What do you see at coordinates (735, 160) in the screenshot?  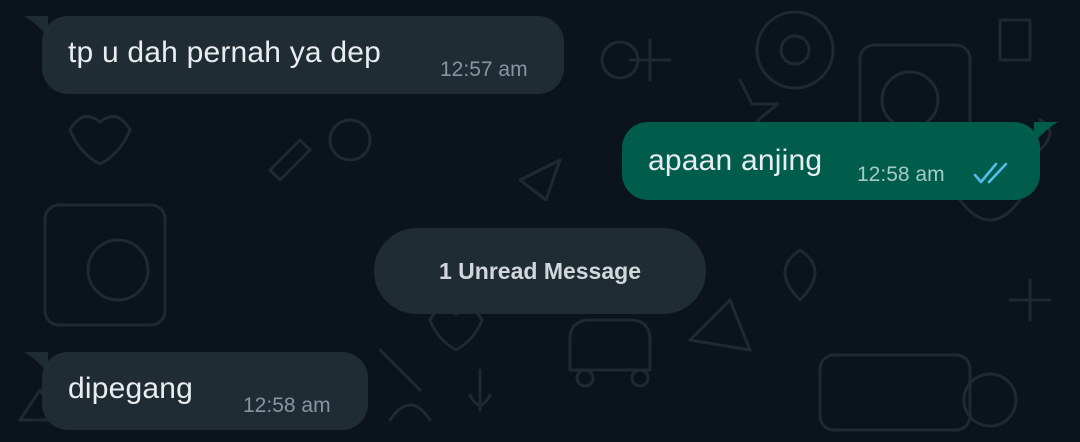 I see `message-text: apaan anjing` at bounding box center [735, 160].